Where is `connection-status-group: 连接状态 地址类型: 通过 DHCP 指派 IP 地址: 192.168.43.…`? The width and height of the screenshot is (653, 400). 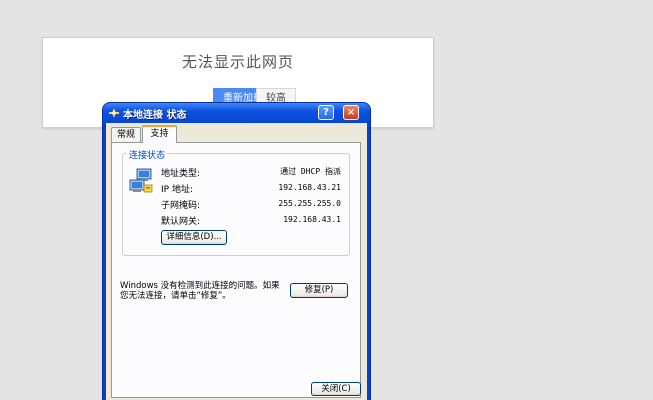 connection-status-group: 连接状态 地址类型: 通过 DHCP 指派 IP 地址: 192.168.43.… is located at coordinates (236, 202).